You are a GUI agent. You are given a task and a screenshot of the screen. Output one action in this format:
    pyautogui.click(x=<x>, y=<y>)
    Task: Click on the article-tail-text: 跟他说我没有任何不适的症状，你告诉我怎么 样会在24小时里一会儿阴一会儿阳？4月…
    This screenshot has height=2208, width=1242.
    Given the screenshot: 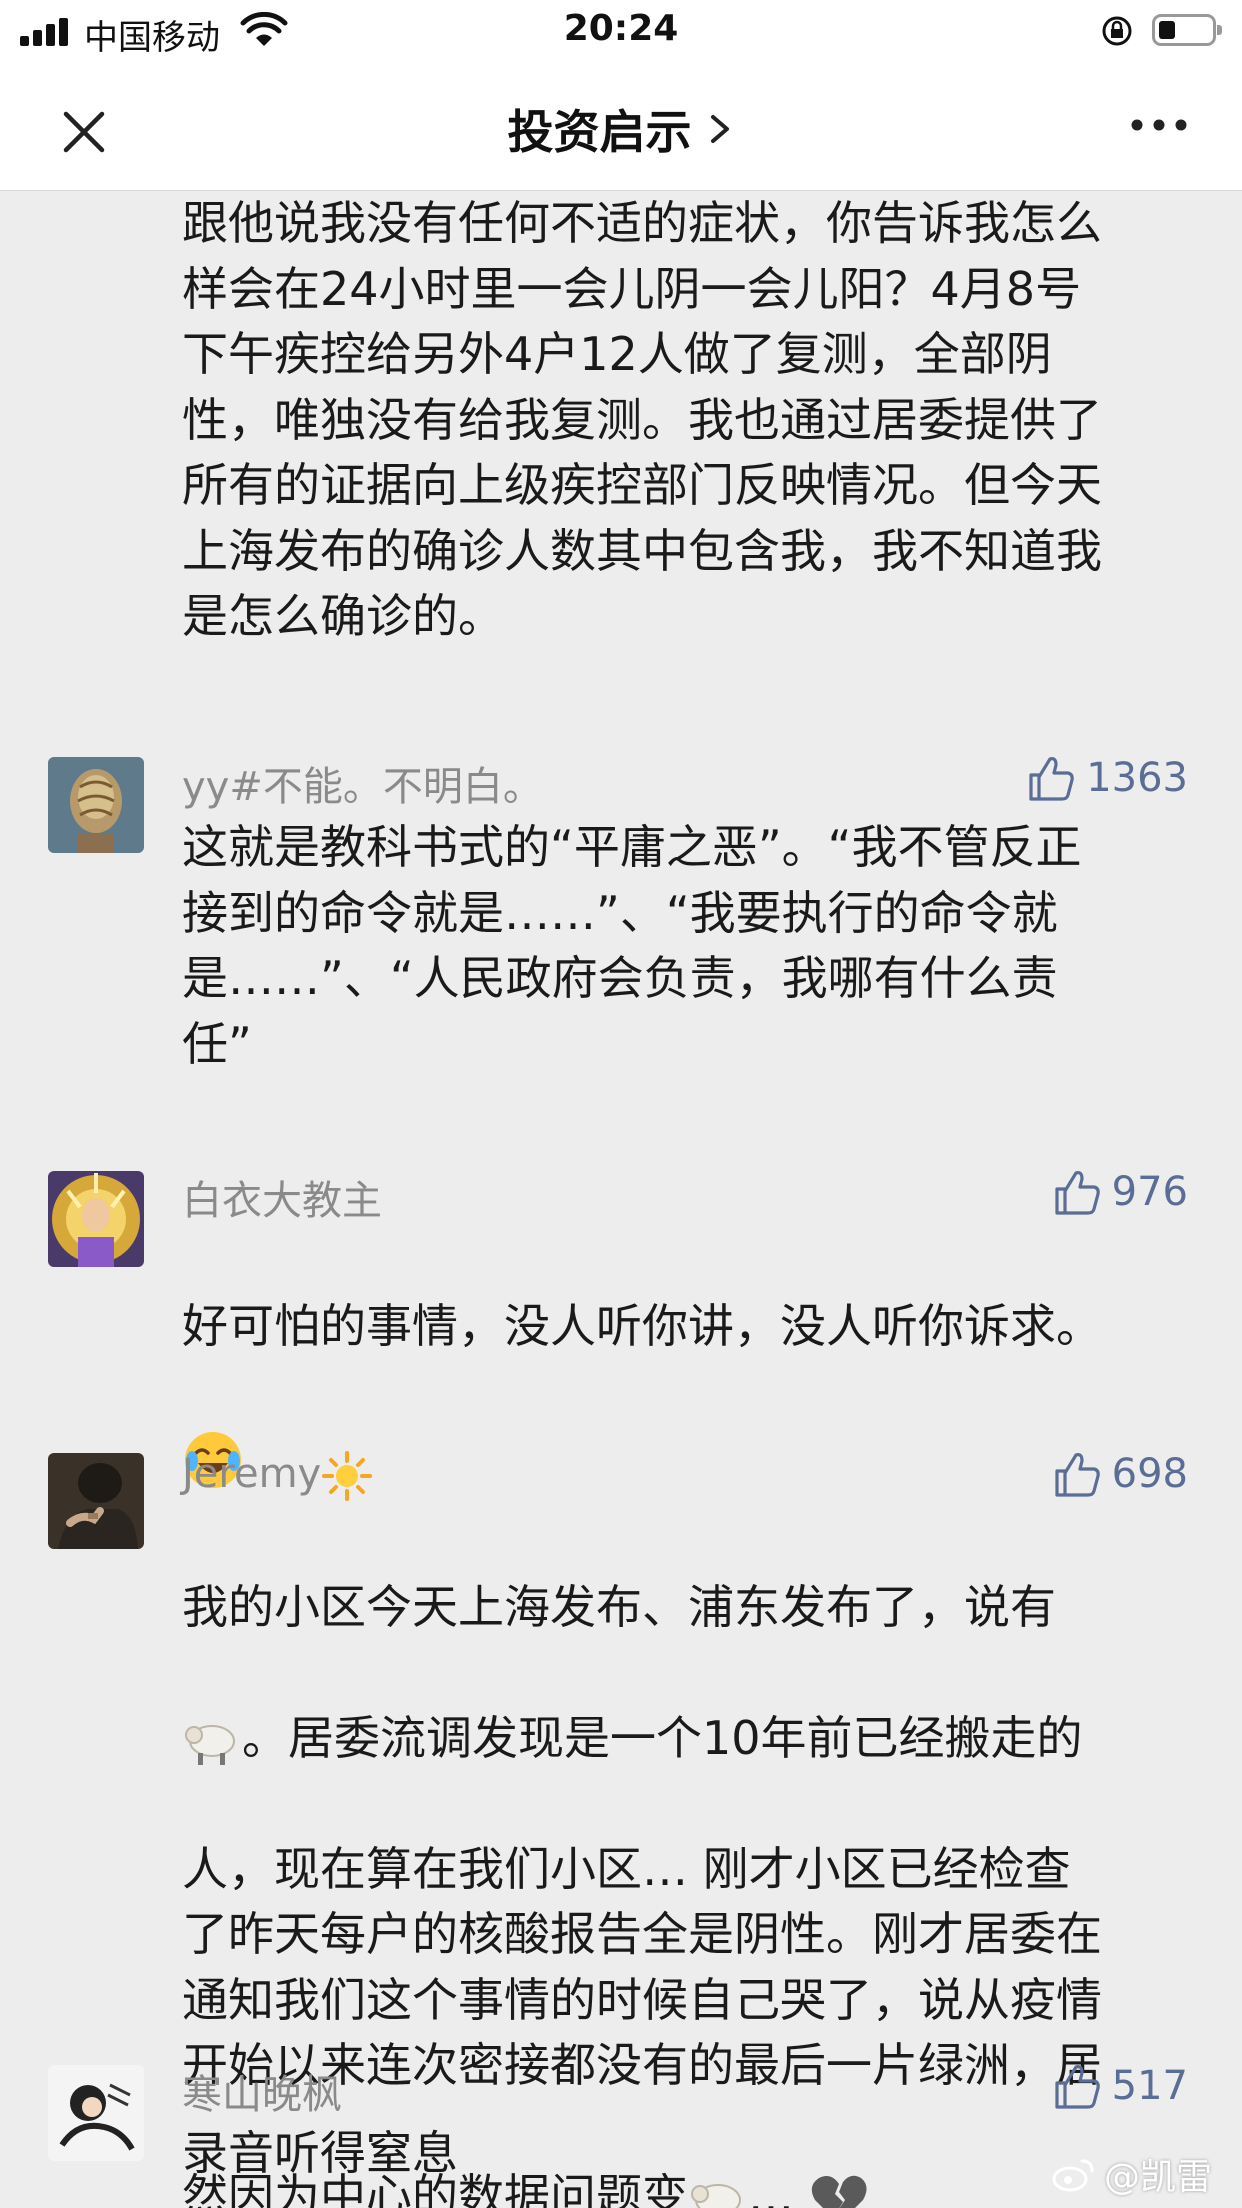 What is the action you would take?
    pyautogui.click(x=642, y=419)
    